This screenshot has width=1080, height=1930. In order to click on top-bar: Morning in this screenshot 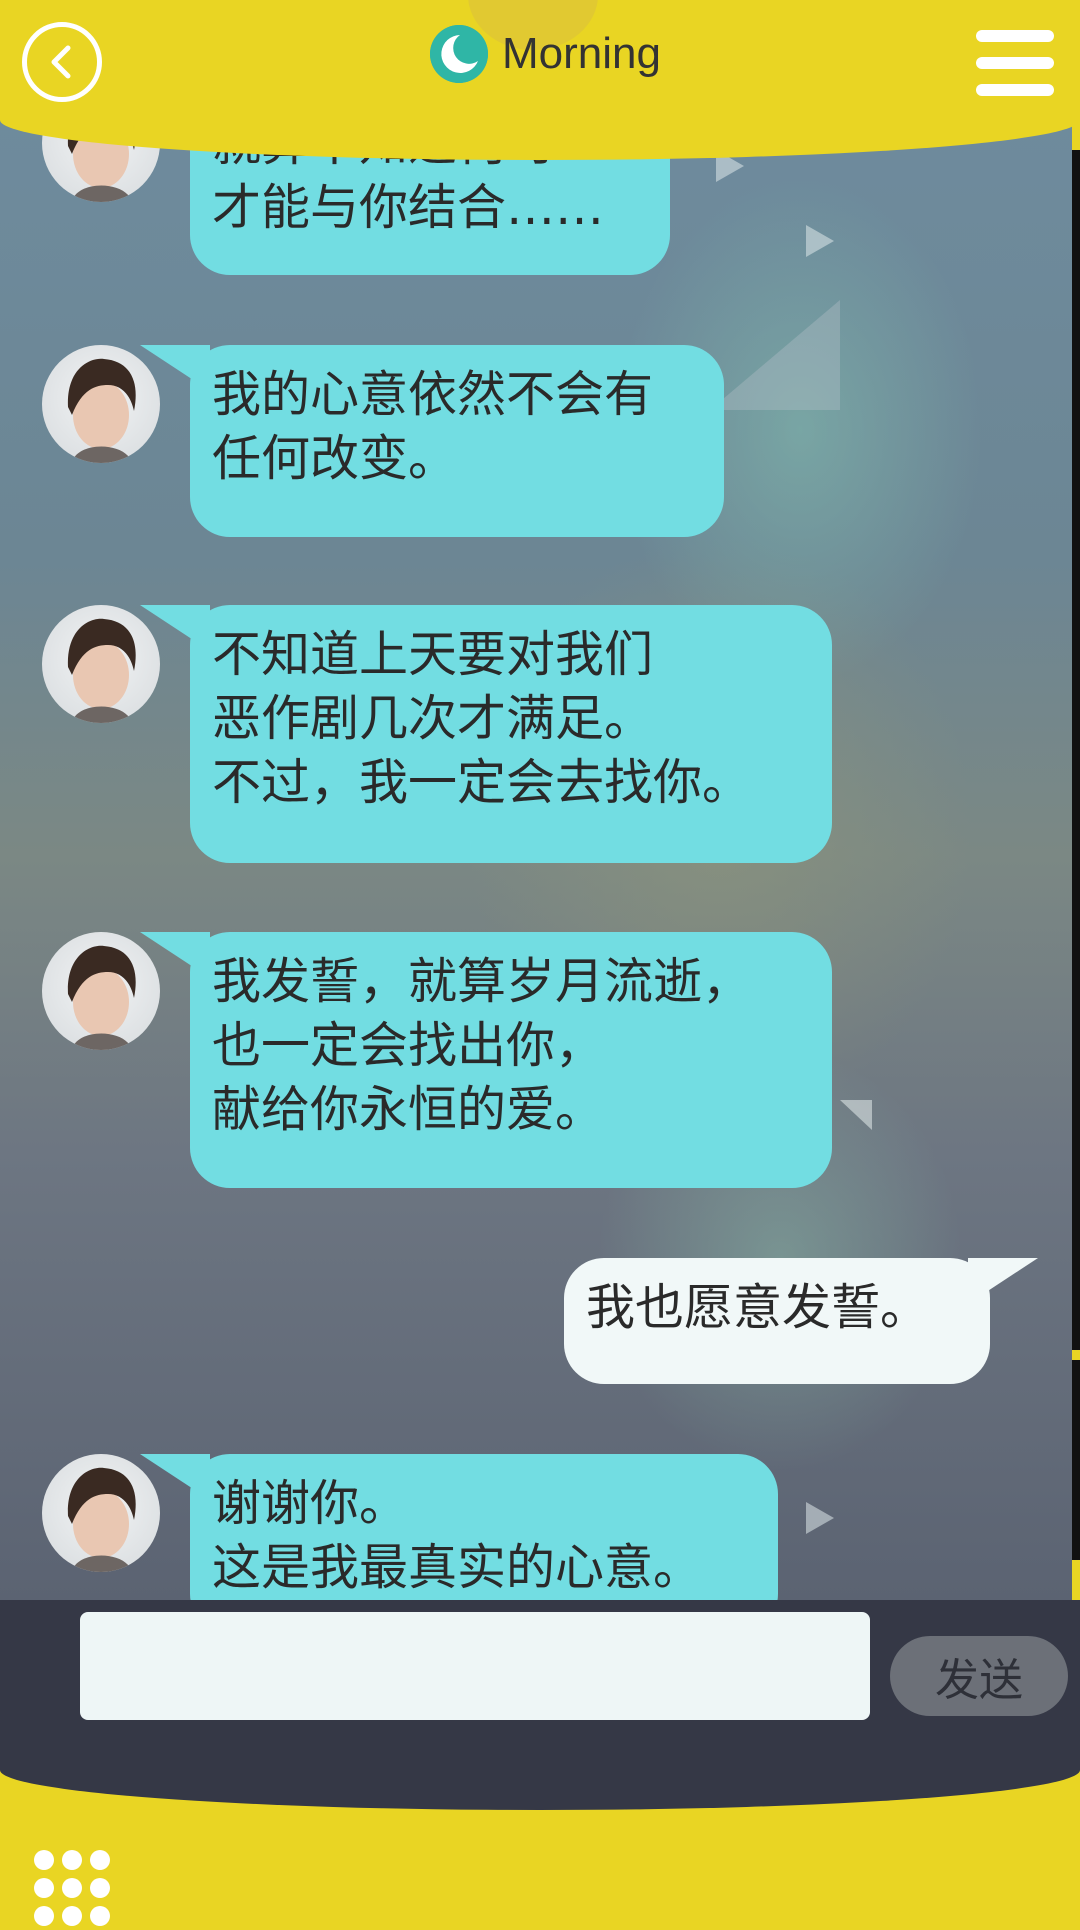, I will do `click(540, 80)`.